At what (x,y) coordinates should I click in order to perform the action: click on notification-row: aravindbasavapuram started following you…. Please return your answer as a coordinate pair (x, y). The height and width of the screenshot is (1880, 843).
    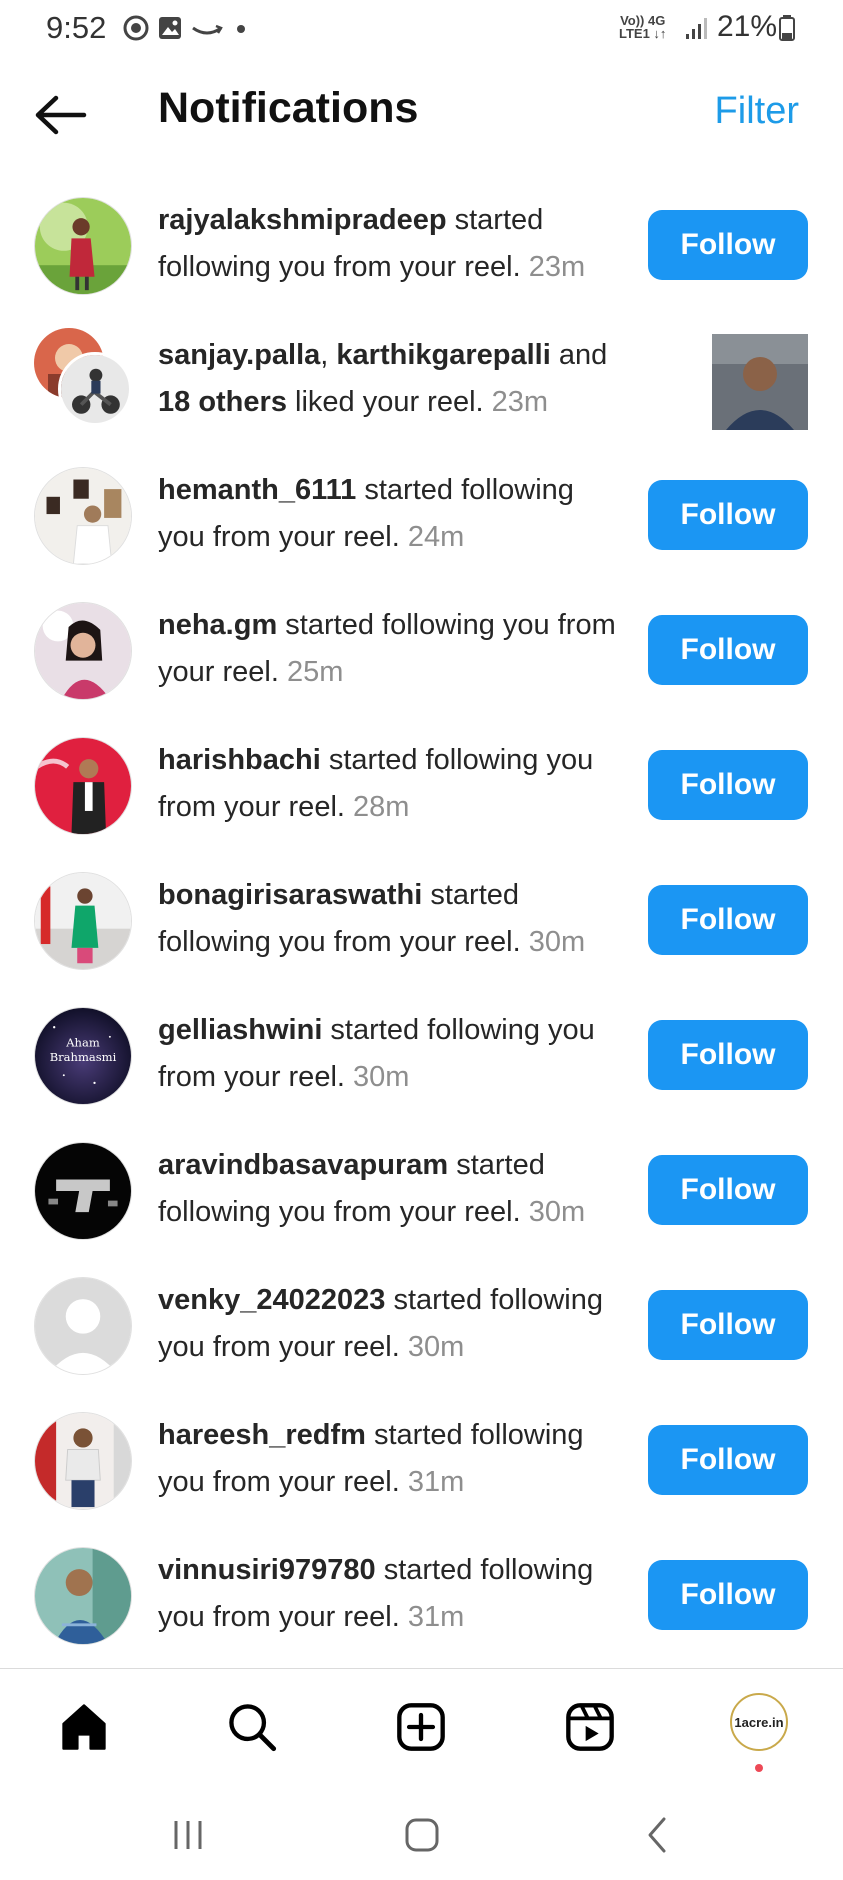
    Looking at the image, I should click on (421, 1207).